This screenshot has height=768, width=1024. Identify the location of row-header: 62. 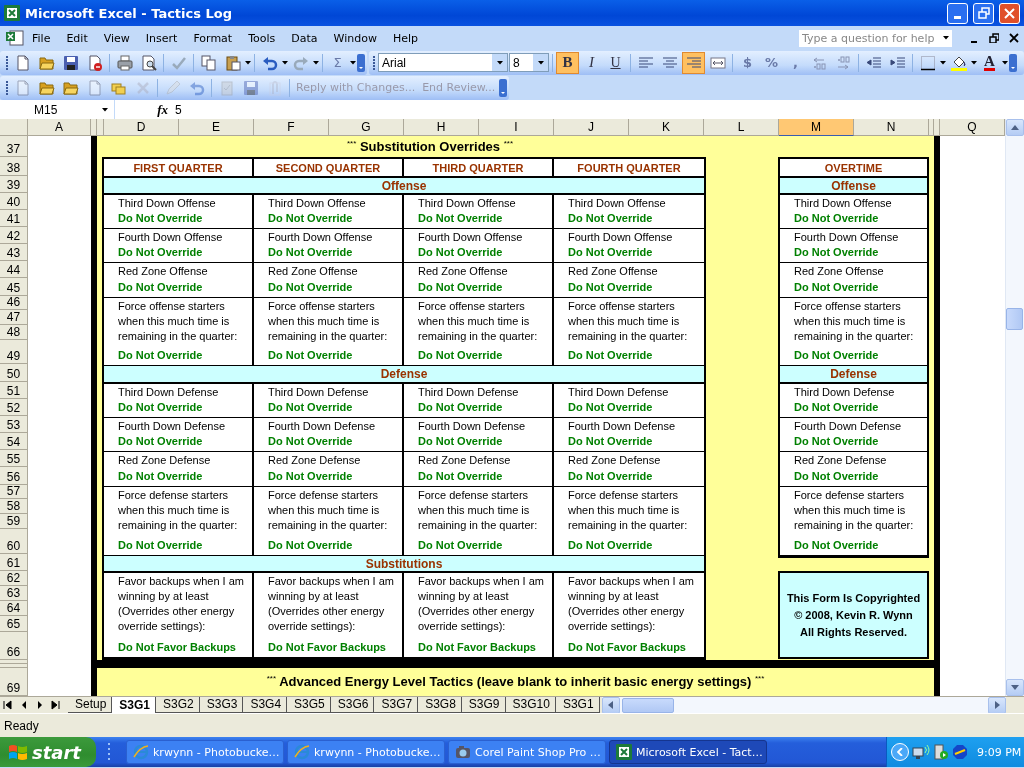
(14, 578).